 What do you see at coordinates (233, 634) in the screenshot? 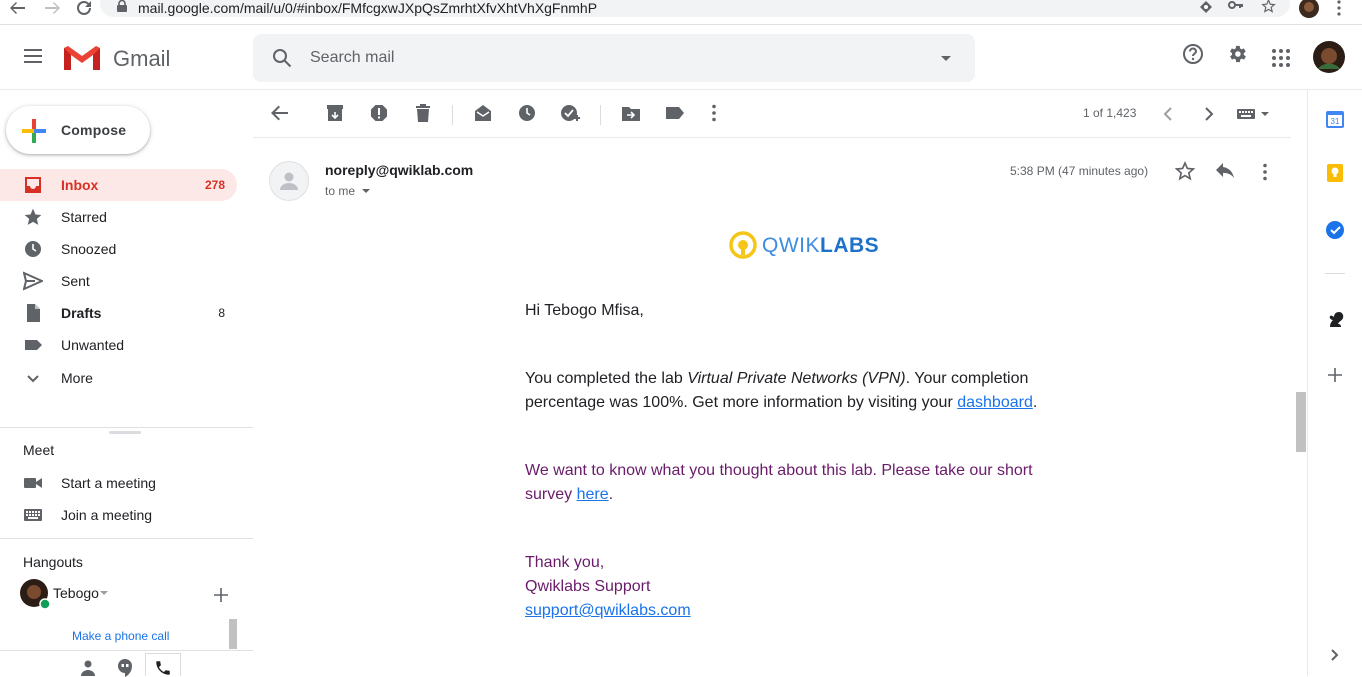
I see `hangouts-scrollbar` at bounding box center [233, 634].